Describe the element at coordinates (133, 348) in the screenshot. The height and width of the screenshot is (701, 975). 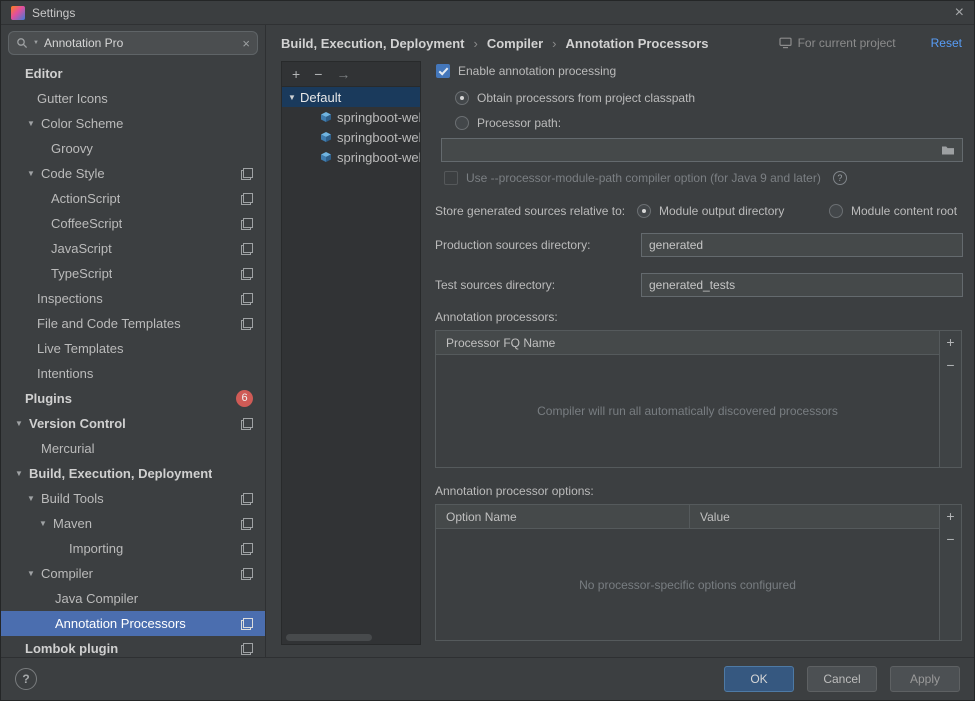
I see `sidebar-item-live-templates: Live Templates` at that location.